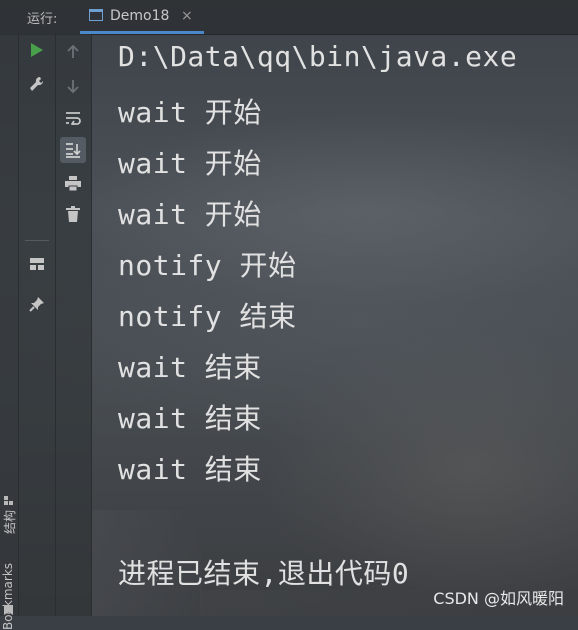 The height and width of the screenshot is (630, 578). I want to click on tab-demo18: Demo18 ×, so click(142, 17).